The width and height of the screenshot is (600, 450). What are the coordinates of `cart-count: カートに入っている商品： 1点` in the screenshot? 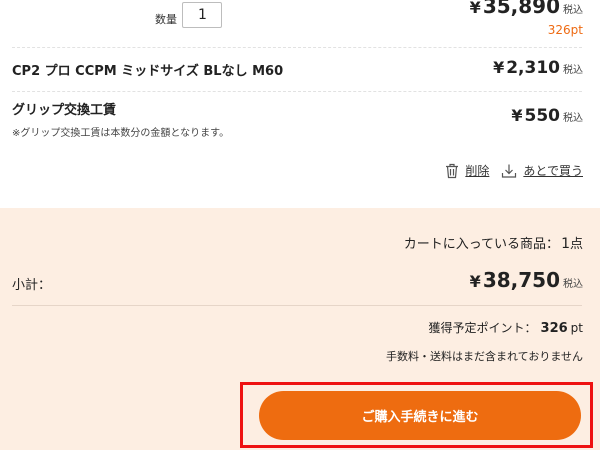 It's located at (493, 242).